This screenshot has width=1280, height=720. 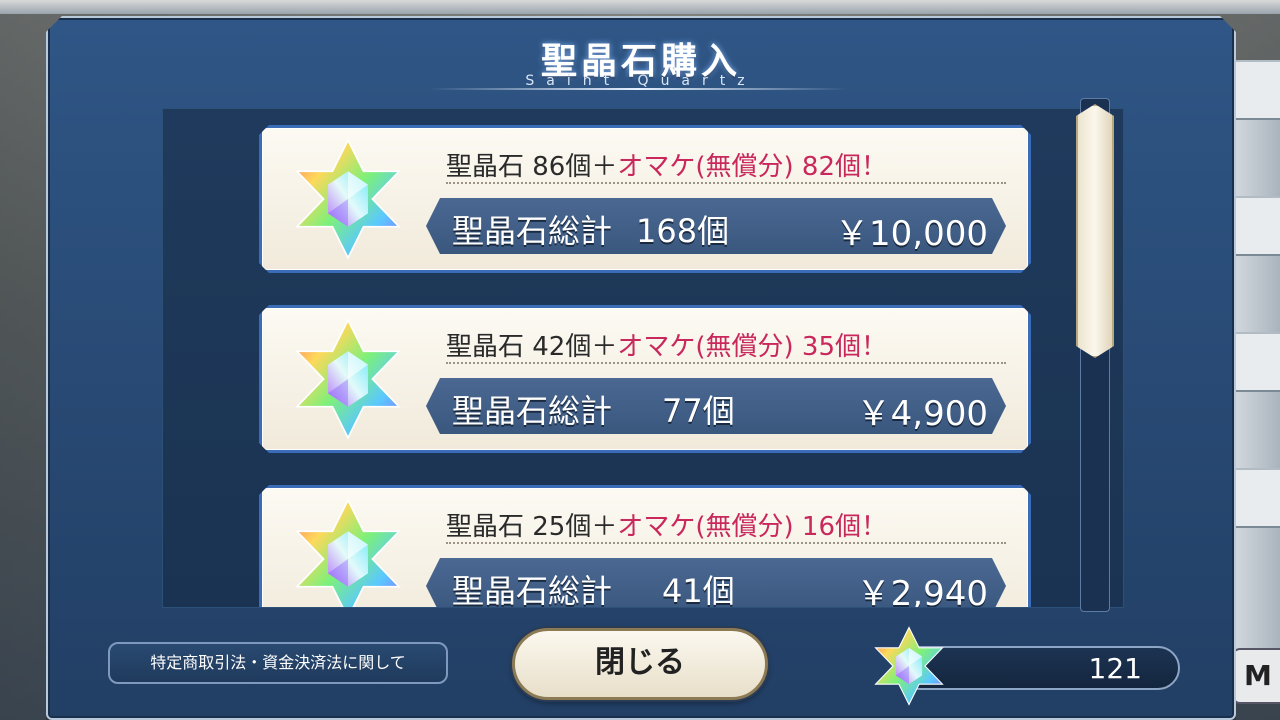 I want to click on scrollbar-thumb, so click(x=1095, y=231).